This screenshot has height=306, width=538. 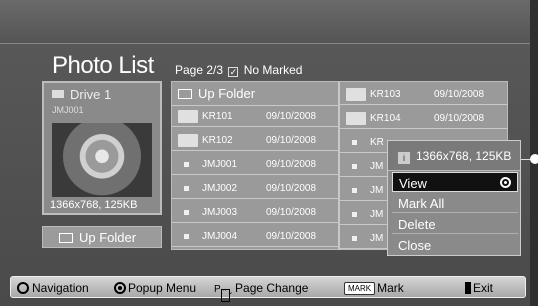 I want to click on list-item: KR103 09/10/2008, so click(x=424, y=94).